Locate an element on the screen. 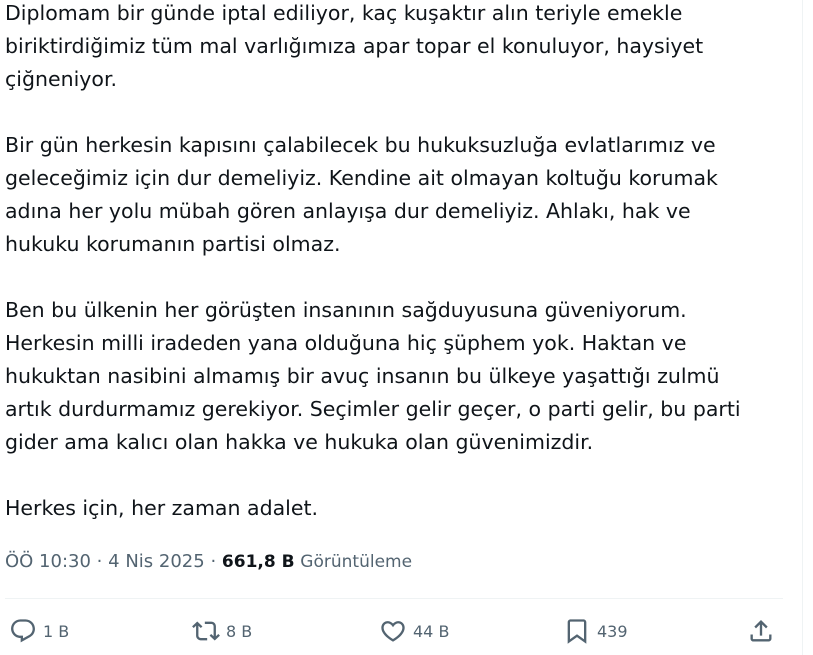  divider is located at coordinates (394, 598).